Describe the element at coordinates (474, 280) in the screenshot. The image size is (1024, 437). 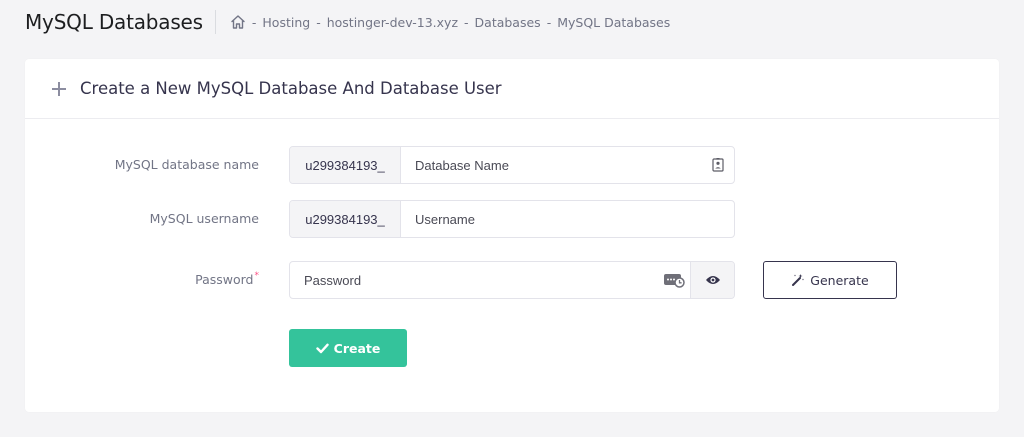
I see `password-input` at that location.